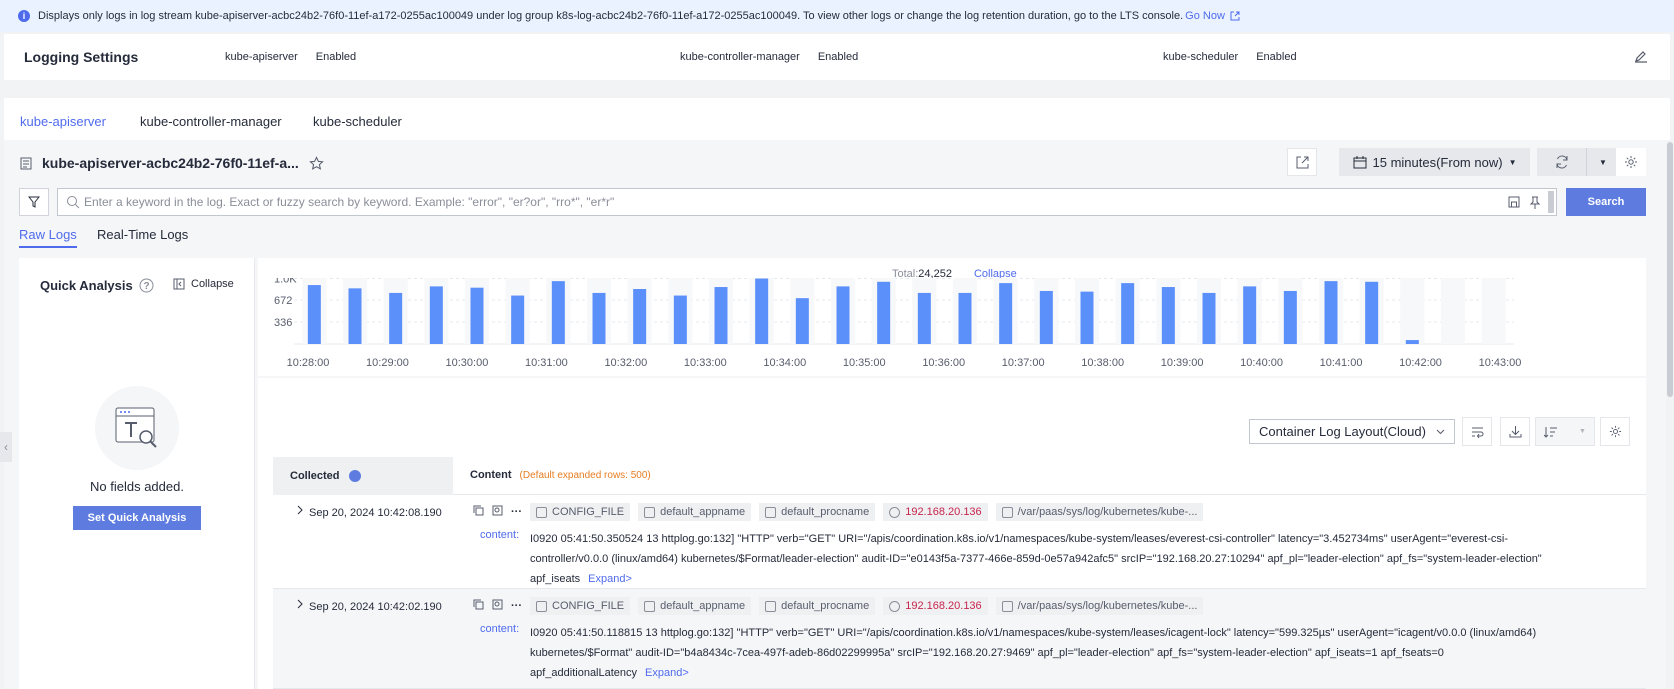 This screenshot has width=1674, height=689. What do you see at coordinates (48, 234) in the screenshot?
I see `tab-raw-logs: Raw Logs` at bounding box center [48, 234].